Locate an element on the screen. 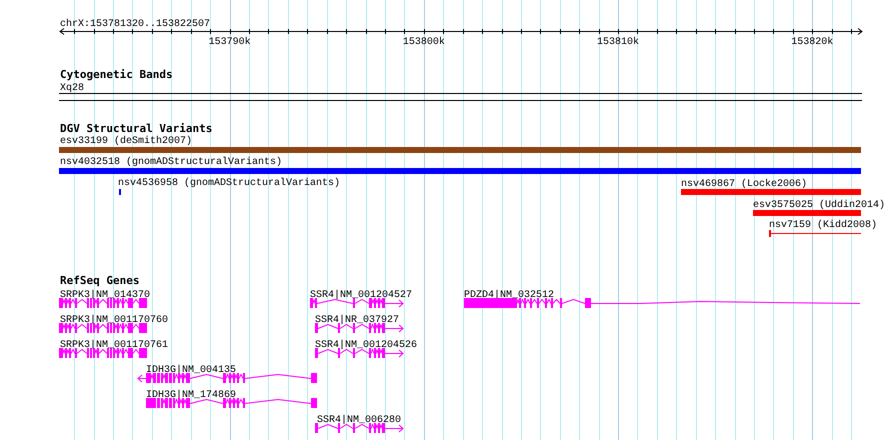  band-label: Xq28 is located at coordinates (72, 88).